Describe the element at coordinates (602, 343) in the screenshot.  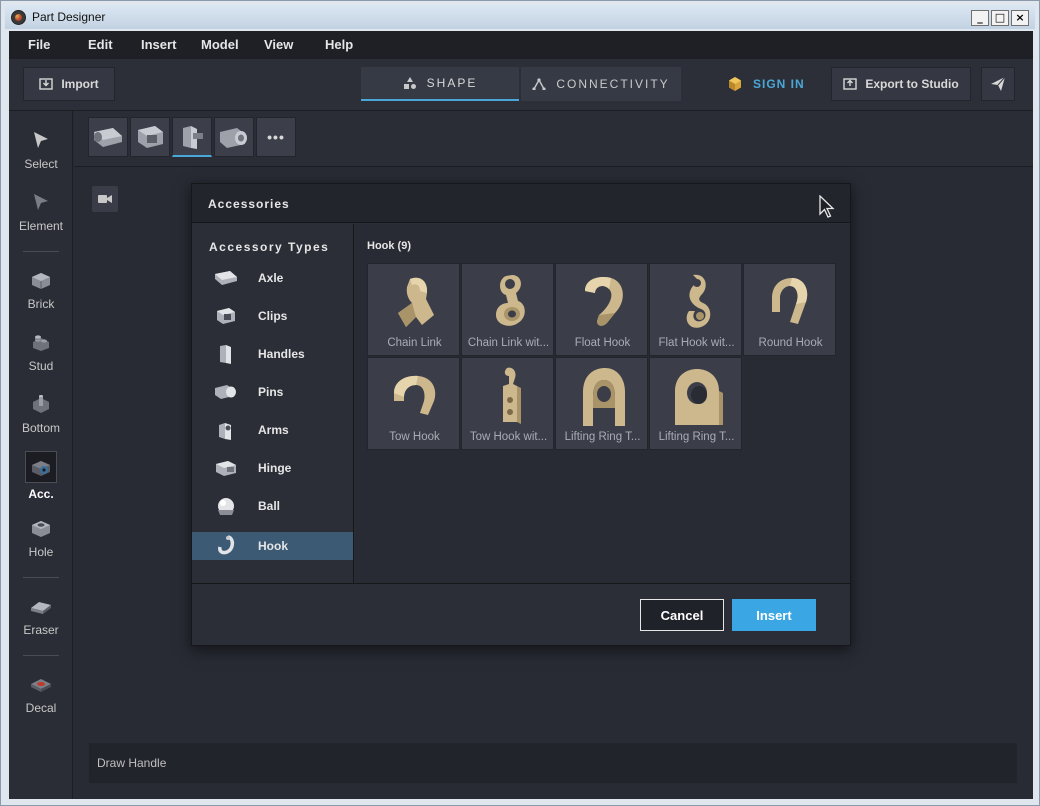
I see `hook-card-label: Float Hook` at that location.